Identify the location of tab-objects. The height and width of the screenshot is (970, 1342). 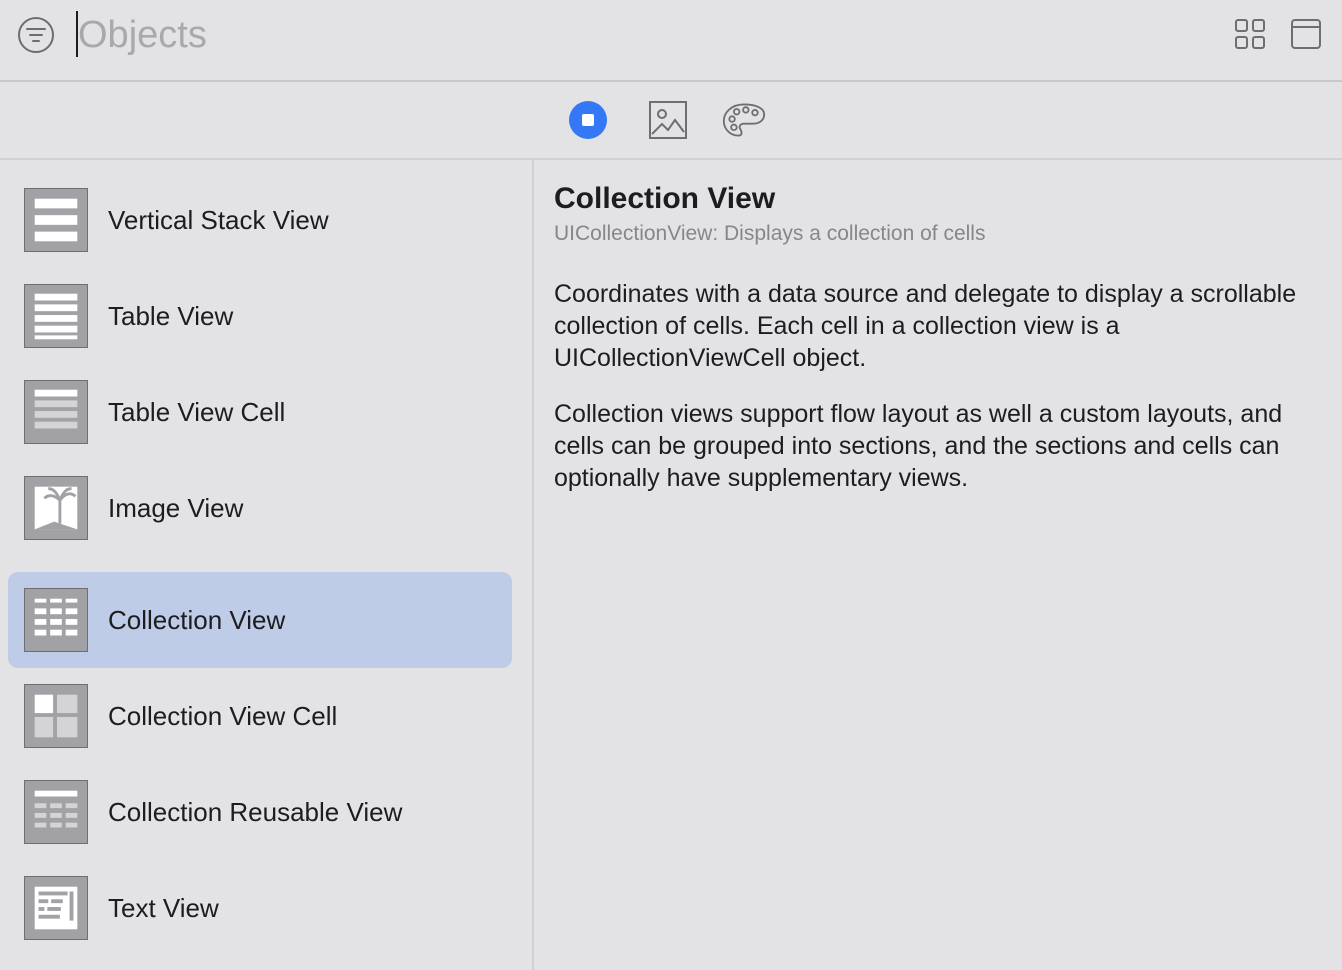
(588, 120).